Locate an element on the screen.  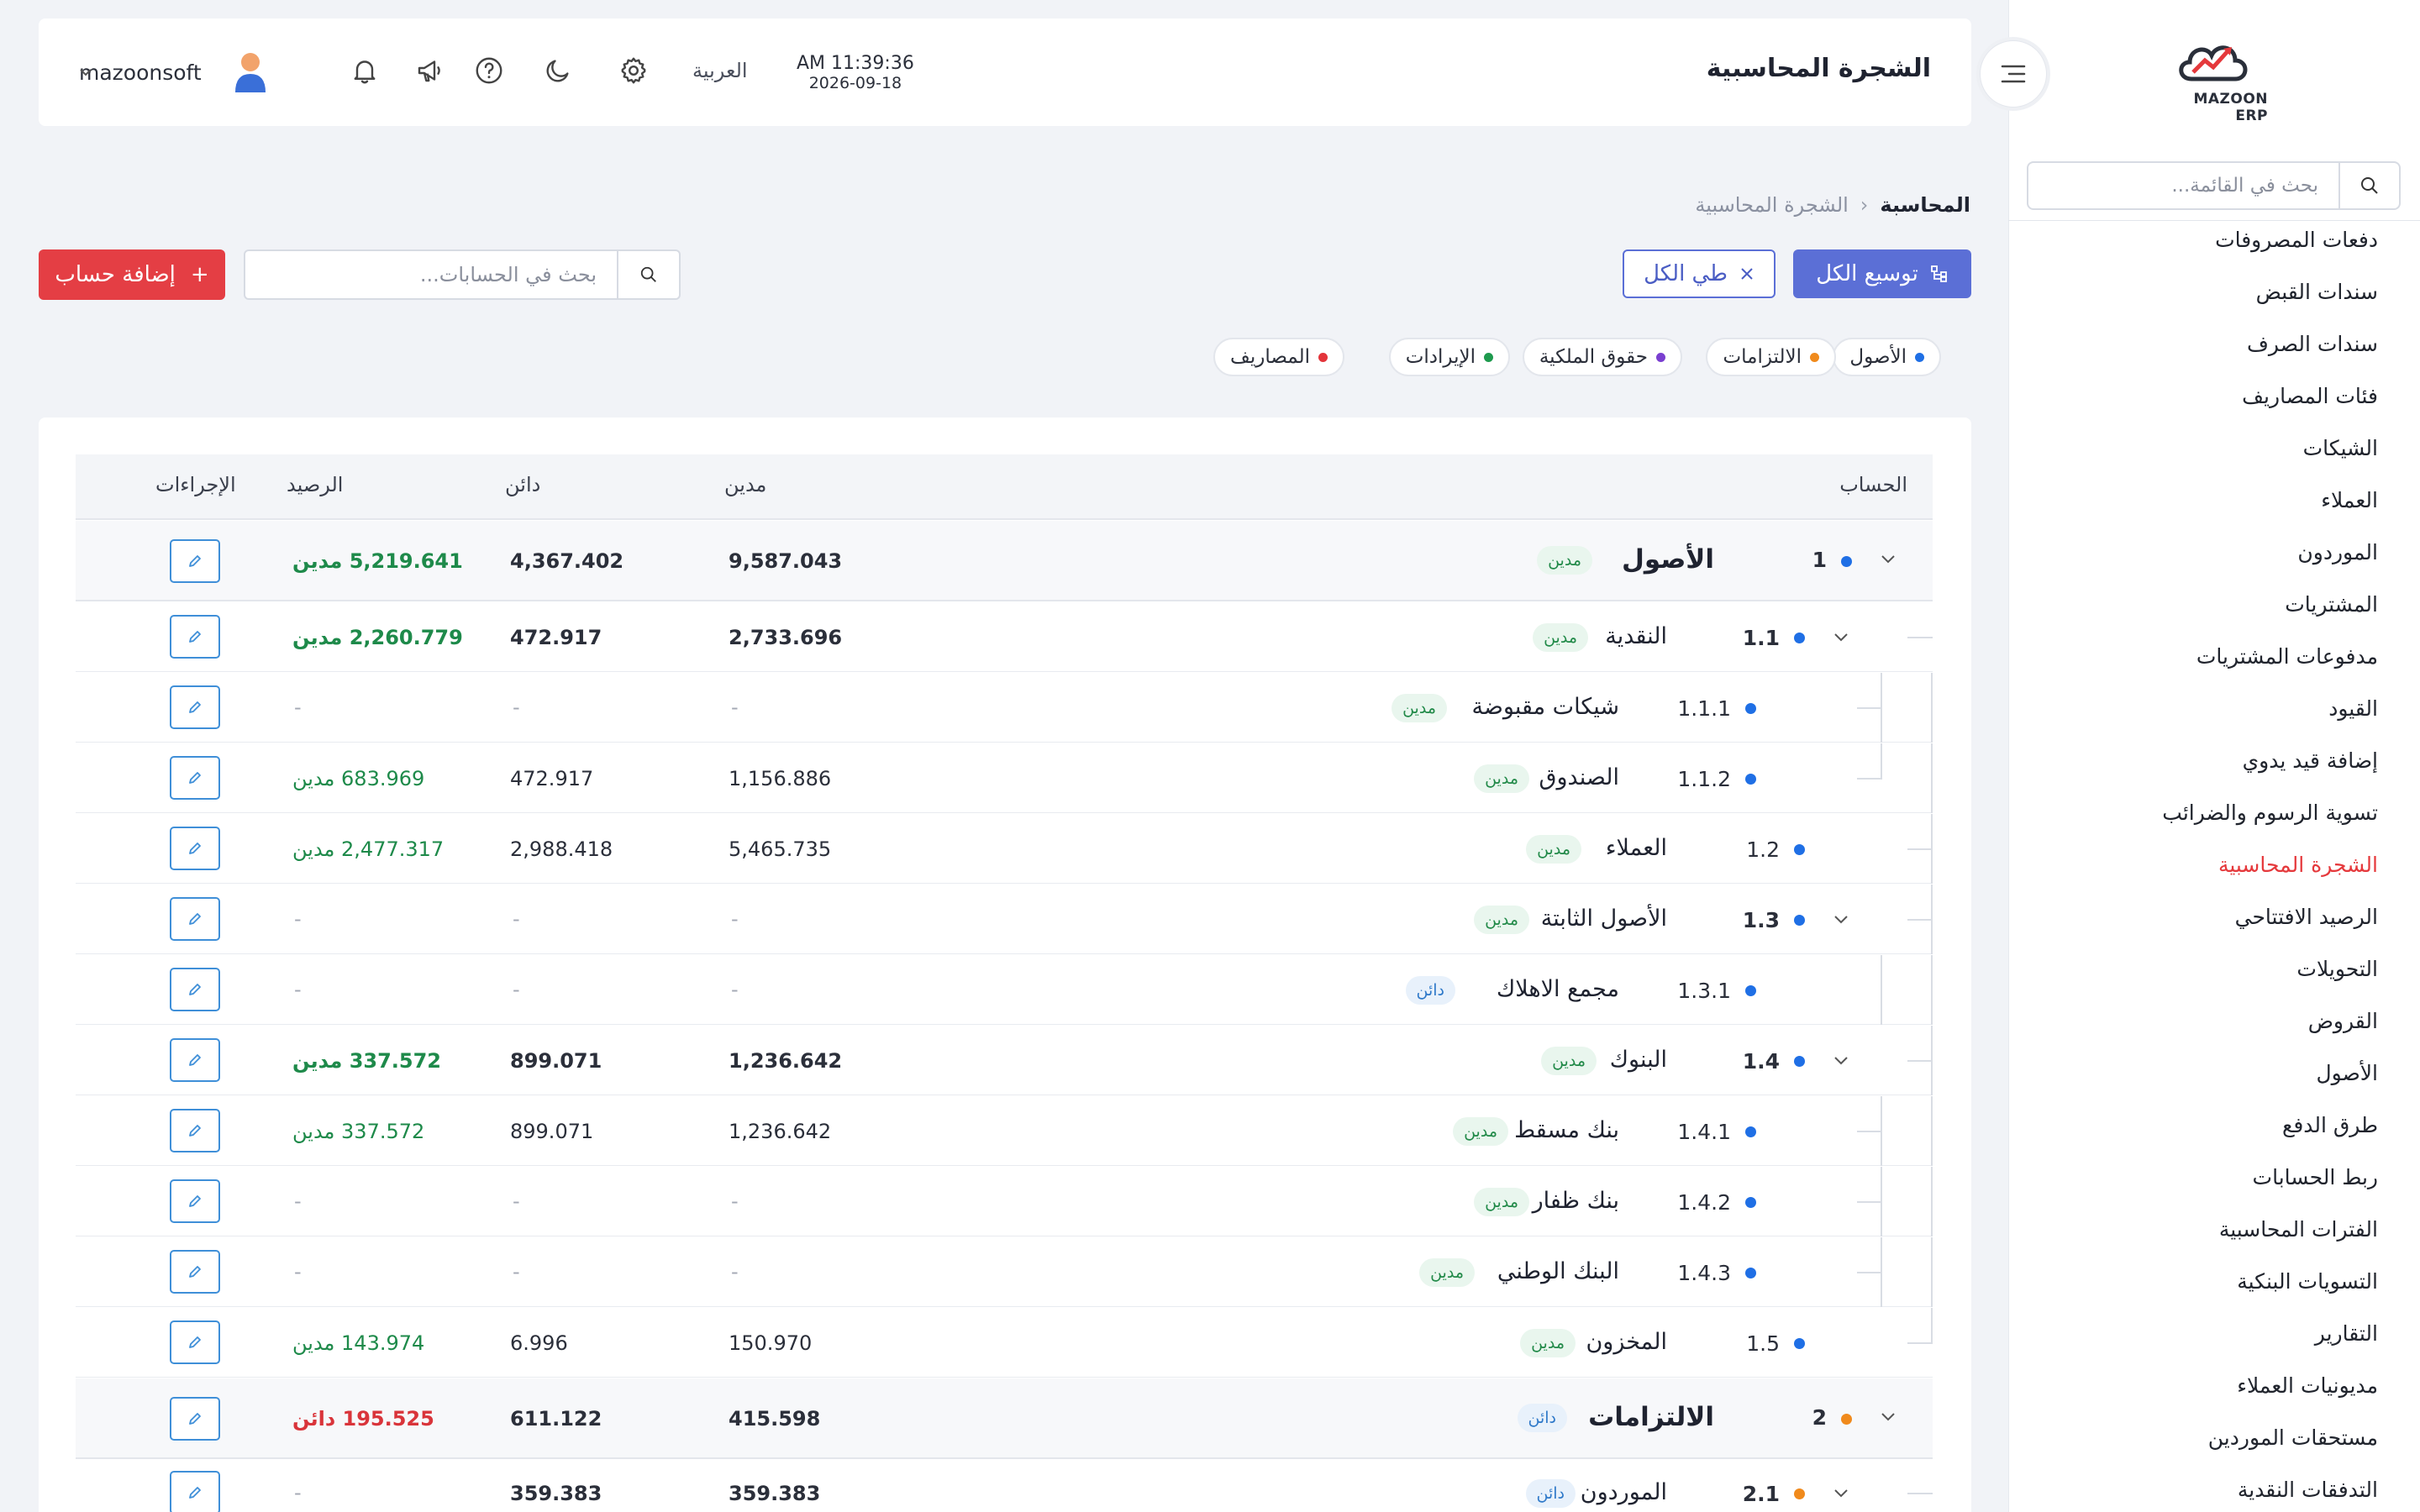
table-row: 1.3 الأصول الثابتة مدين - - - is located at coordinates (1004, 919).